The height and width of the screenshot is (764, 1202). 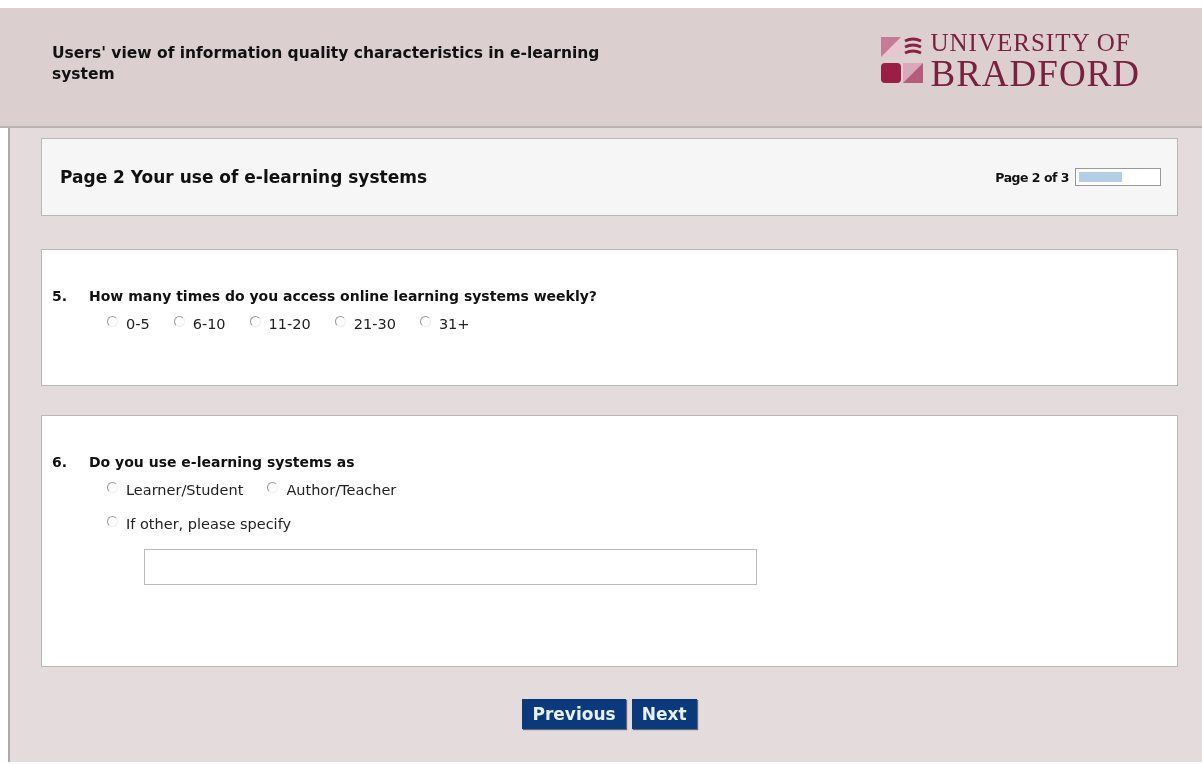 What do you see at coordinates (1031, 42) in the screenshot?
I see `logo-text: UNIVERSITY OF` at bounding box center [1031, 42].